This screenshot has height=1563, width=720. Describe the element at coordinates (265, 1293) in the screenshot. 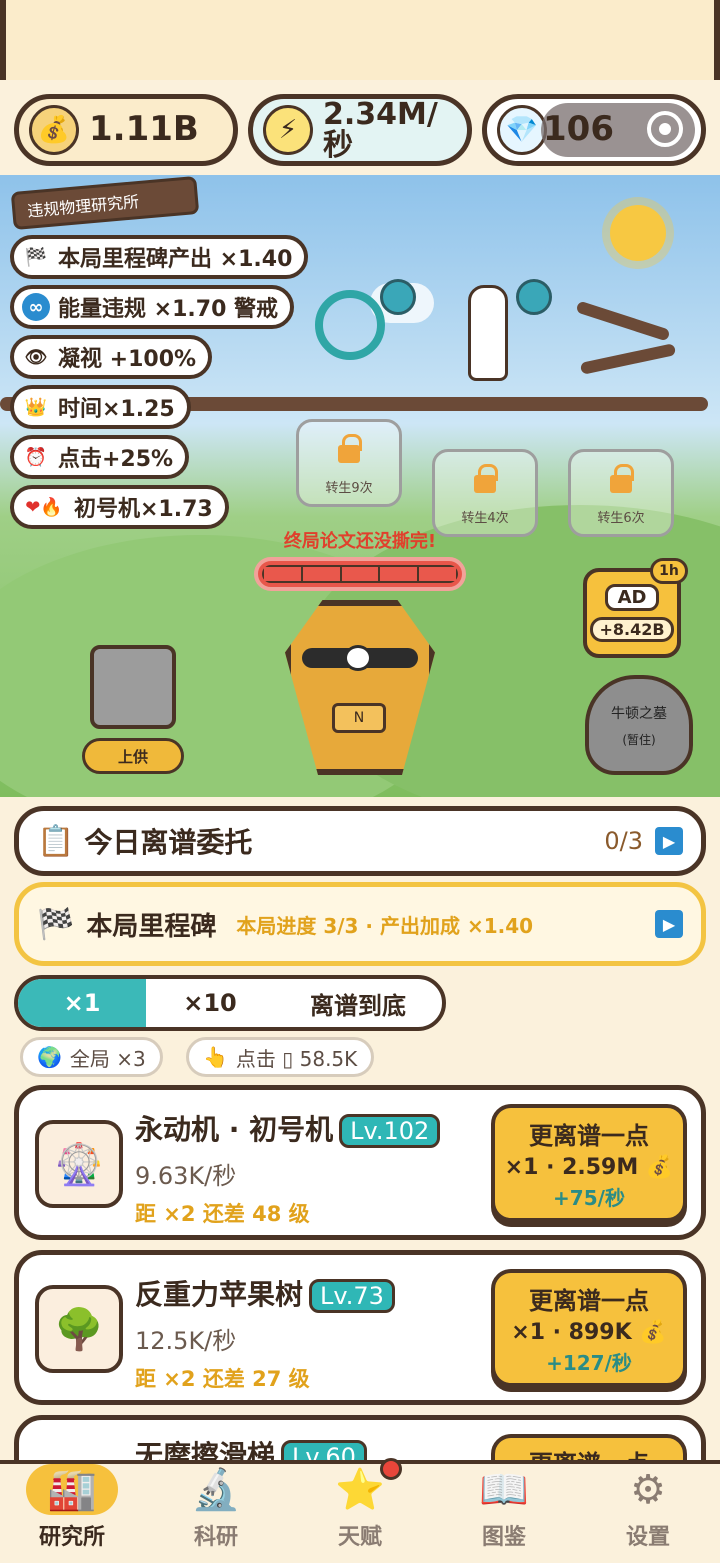

I see `generator-name: 反重力苹果树 Lv.73` at that location.